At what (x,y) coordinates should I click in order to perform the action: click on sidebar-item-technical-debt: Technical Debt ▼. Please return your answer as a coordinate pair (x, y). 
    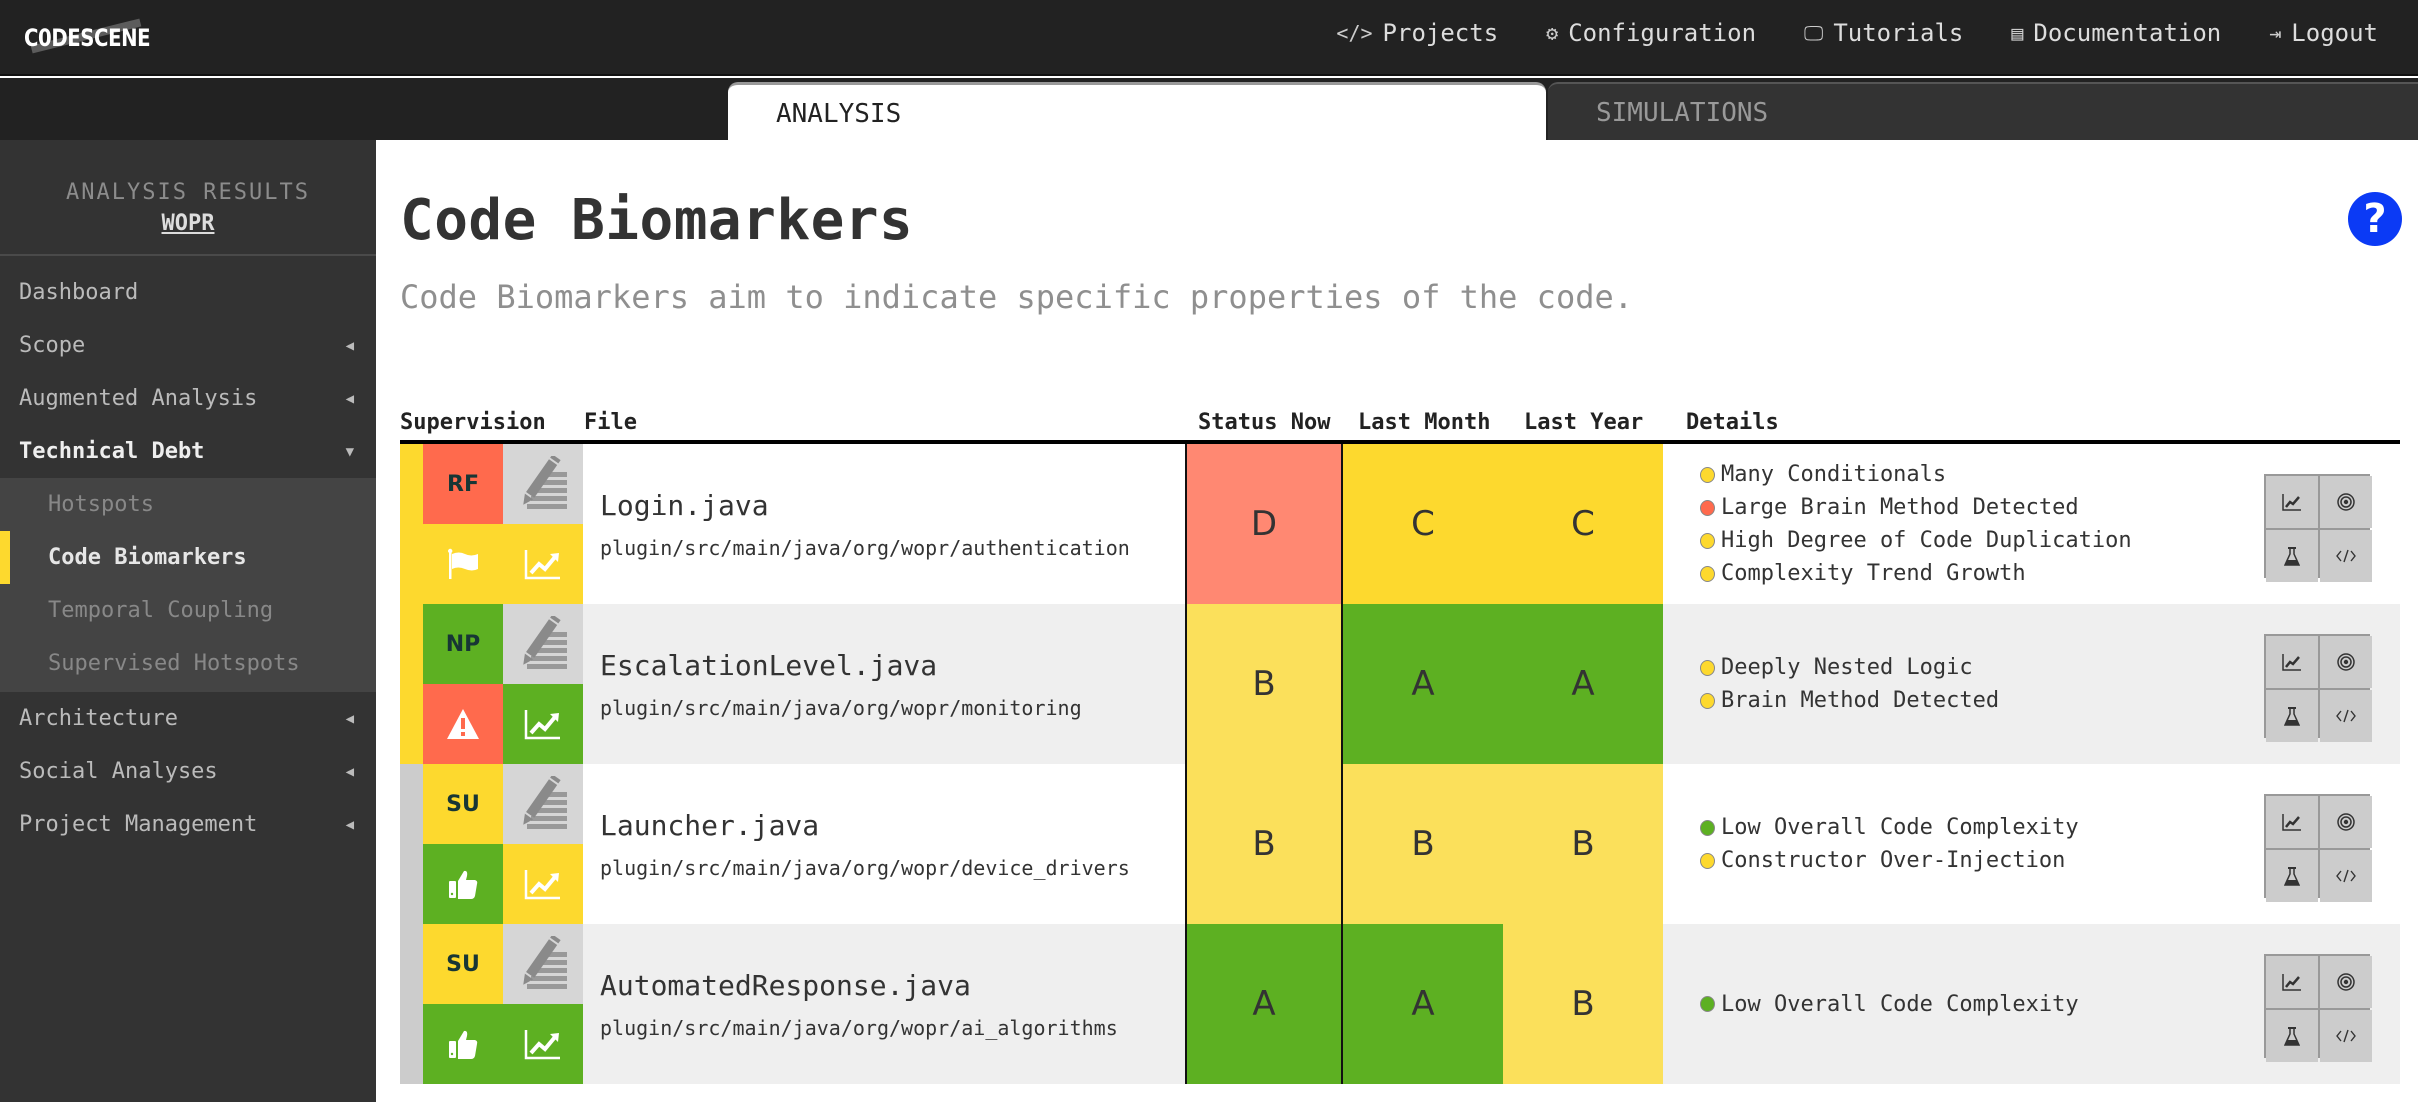
    Looking at the image, I should click on (188, 451).